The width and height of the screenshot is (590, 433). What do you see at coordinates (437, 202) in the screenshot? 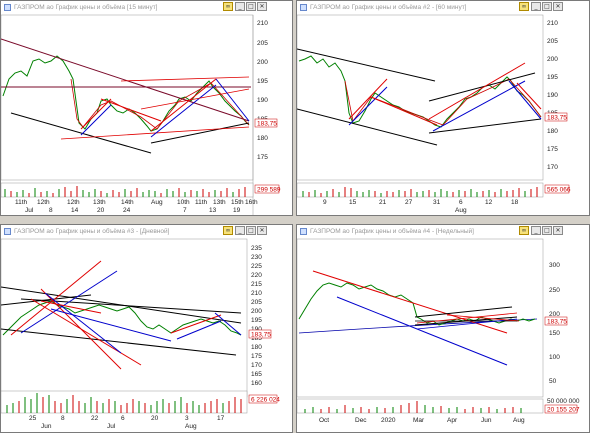
I see `svg-text: 31` at bounding box center [437, 202].